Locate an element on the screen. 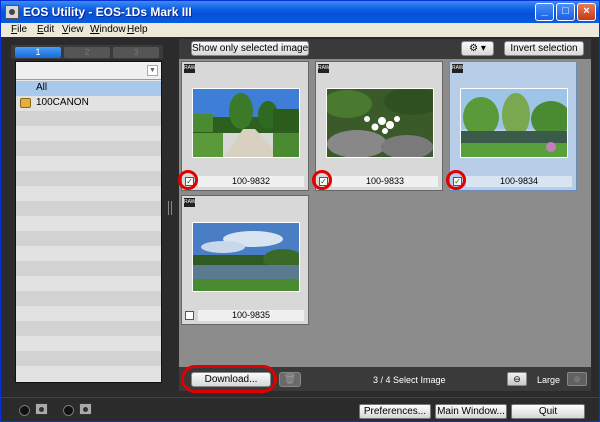  selection-status: 3 / 4 Select Image is located at coordinates (409, 380).